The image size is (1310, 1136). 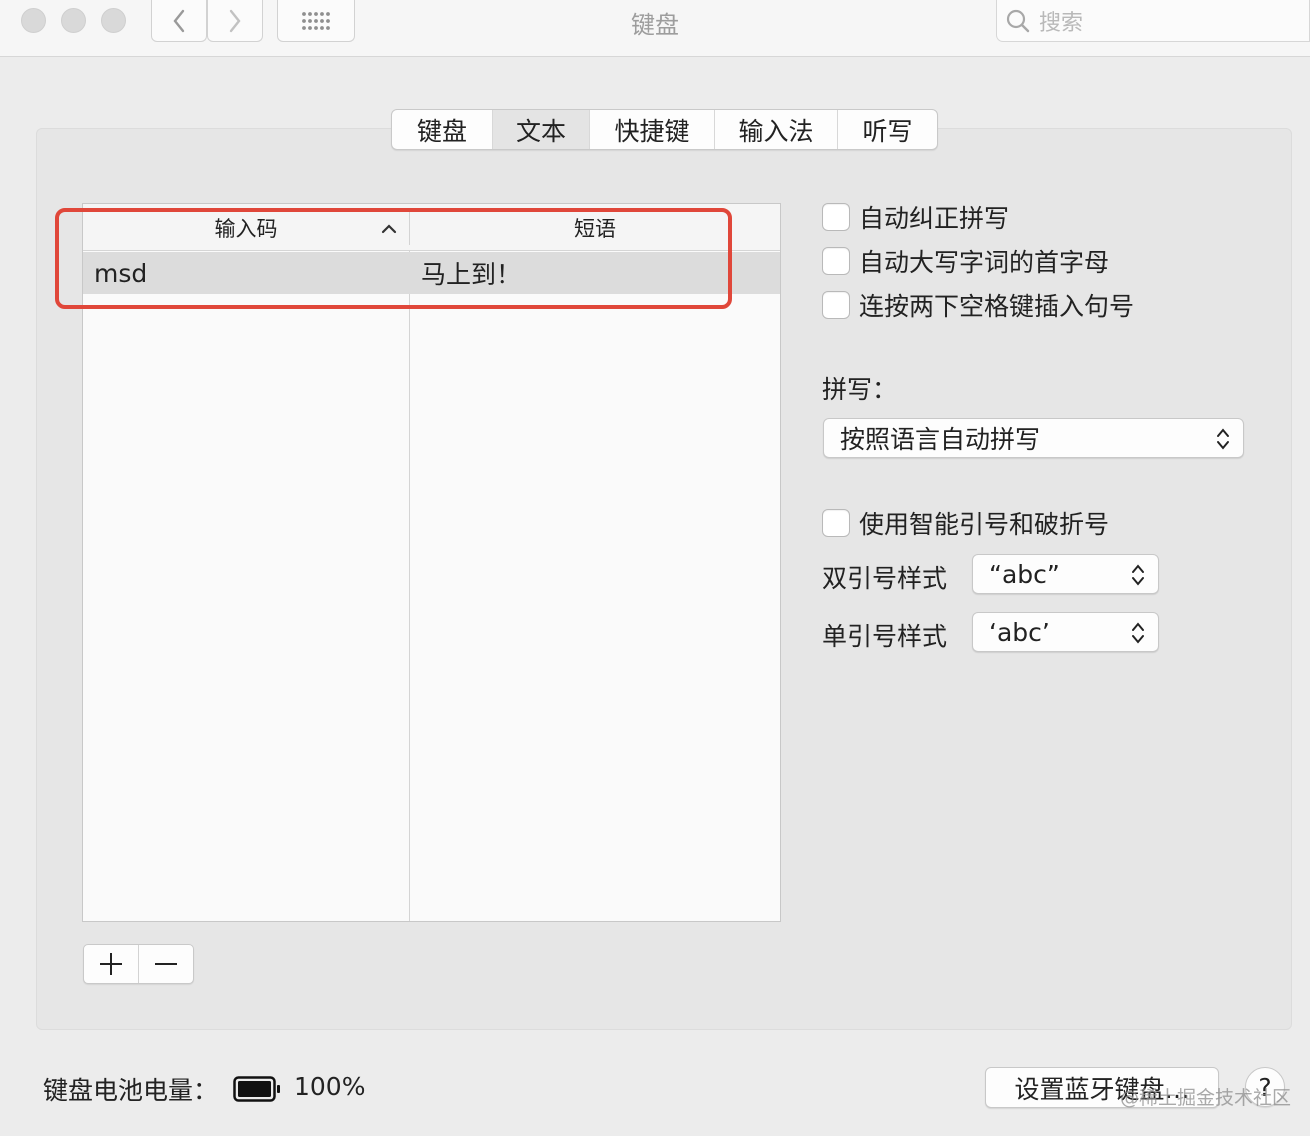 I want to click on smart-quotes-option: 使用智能引号和破折号, so click(x=965, y=523).